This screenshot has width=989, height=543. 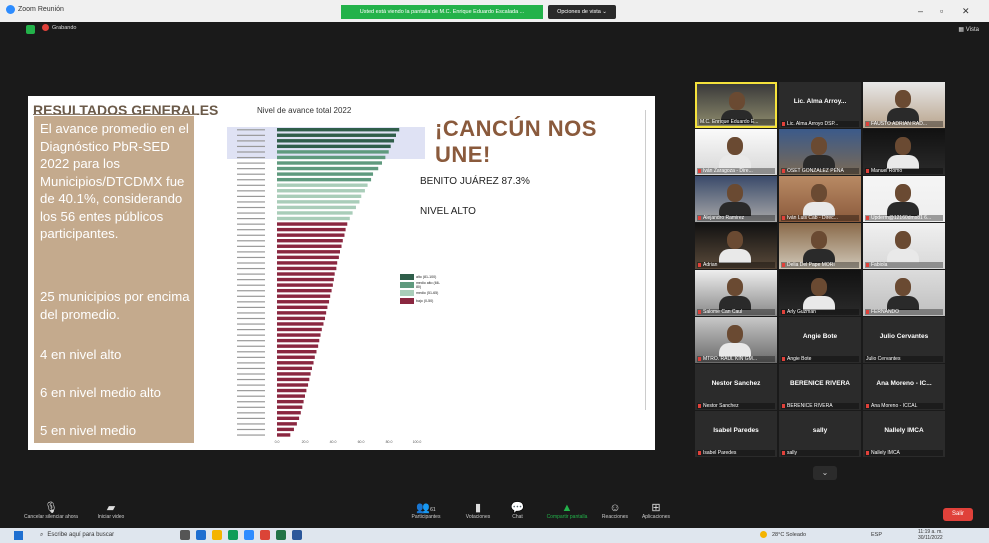 What do you see at coordinates (736, 246) in the screenshot?
I see `participant-tile: Adrian` at bounding box center [736, 246].